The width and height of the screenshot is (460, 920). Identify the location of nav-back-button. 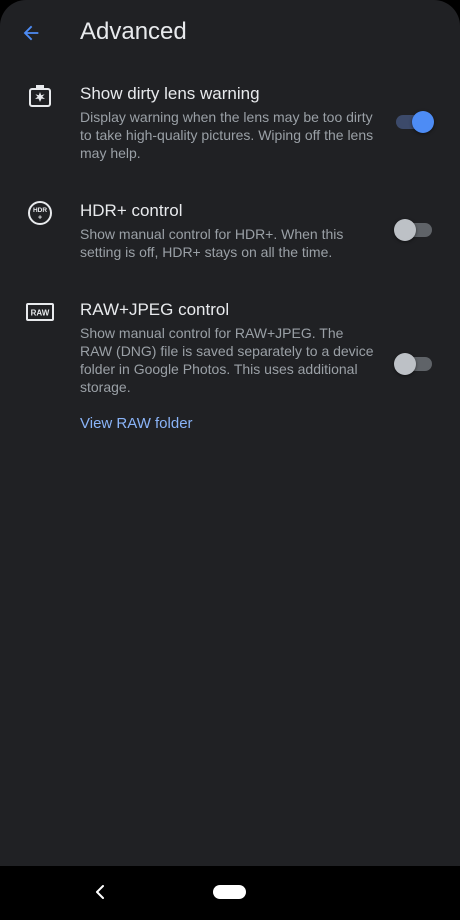
(100, 892).